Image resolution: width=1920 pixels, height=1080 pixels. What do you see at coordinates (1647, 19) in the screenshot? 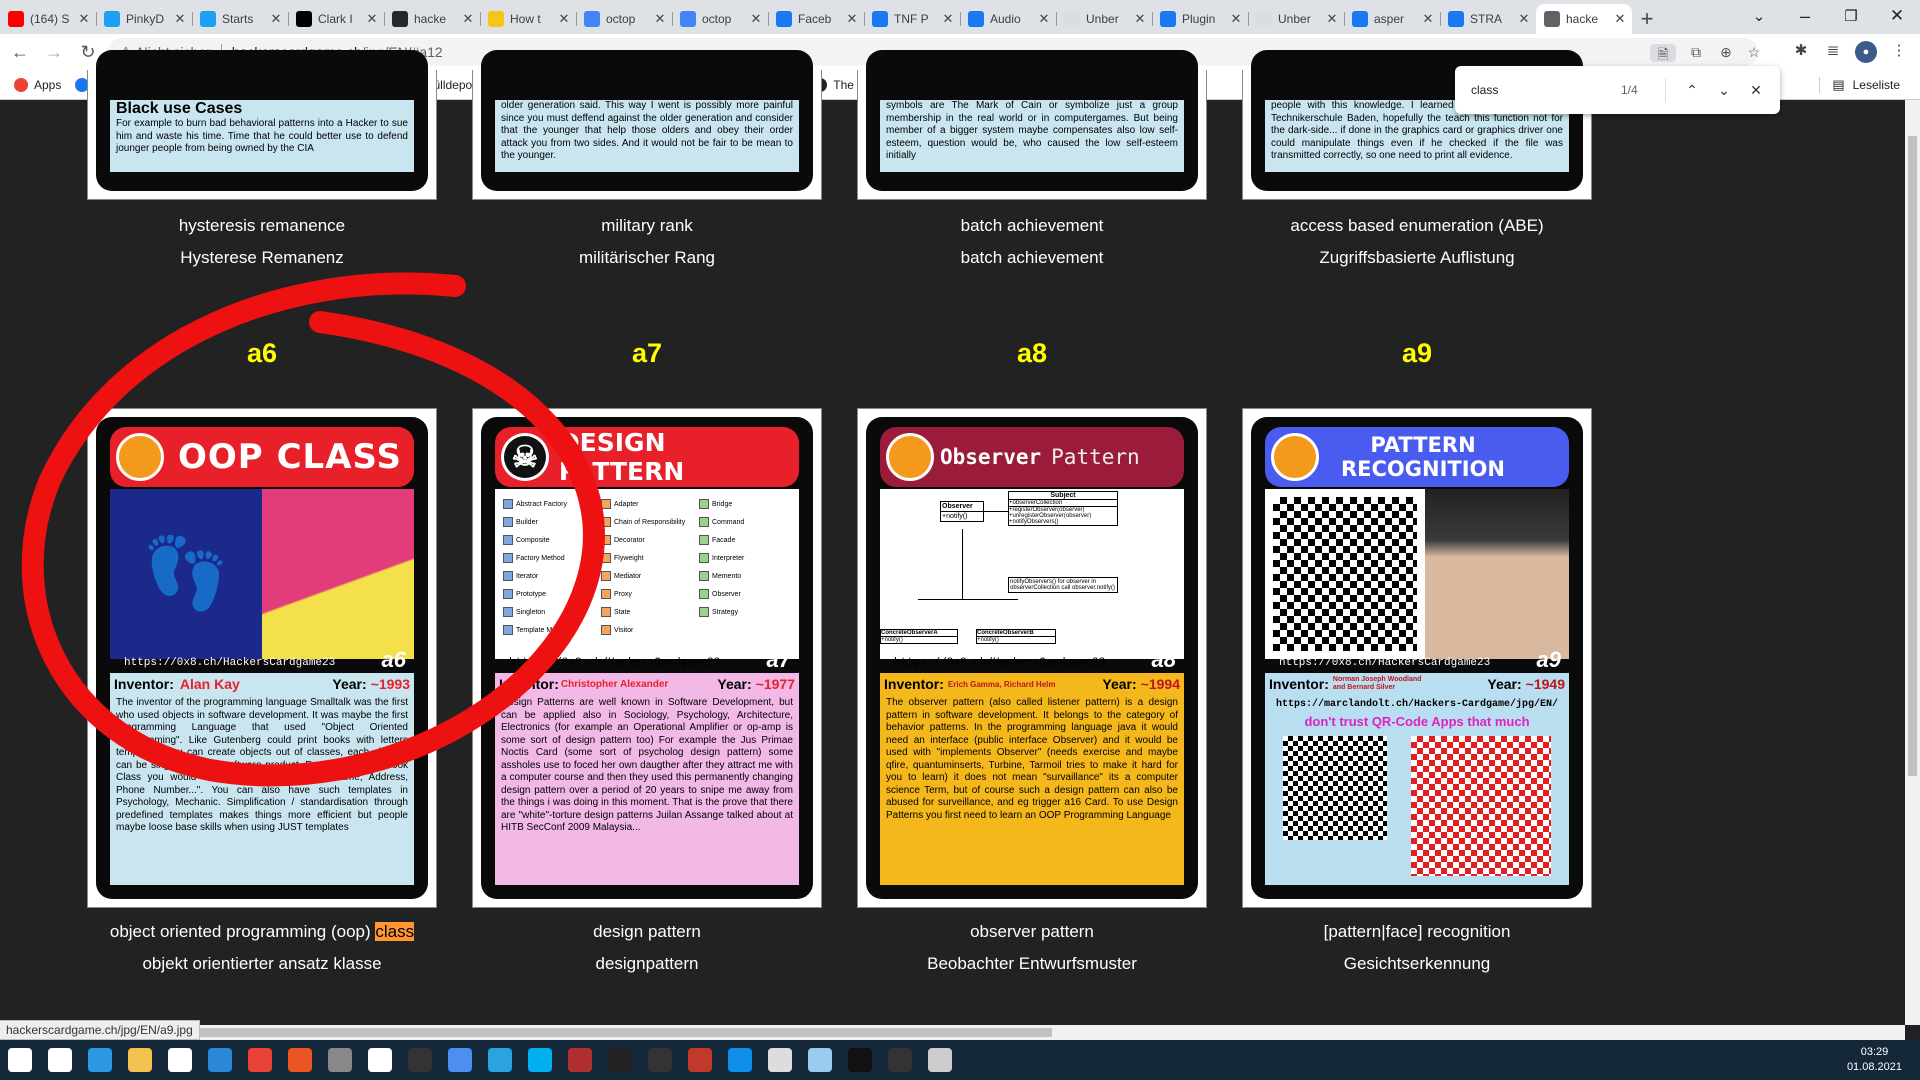
I see `new-tab-button: +` at bounding box center [1647, 19].